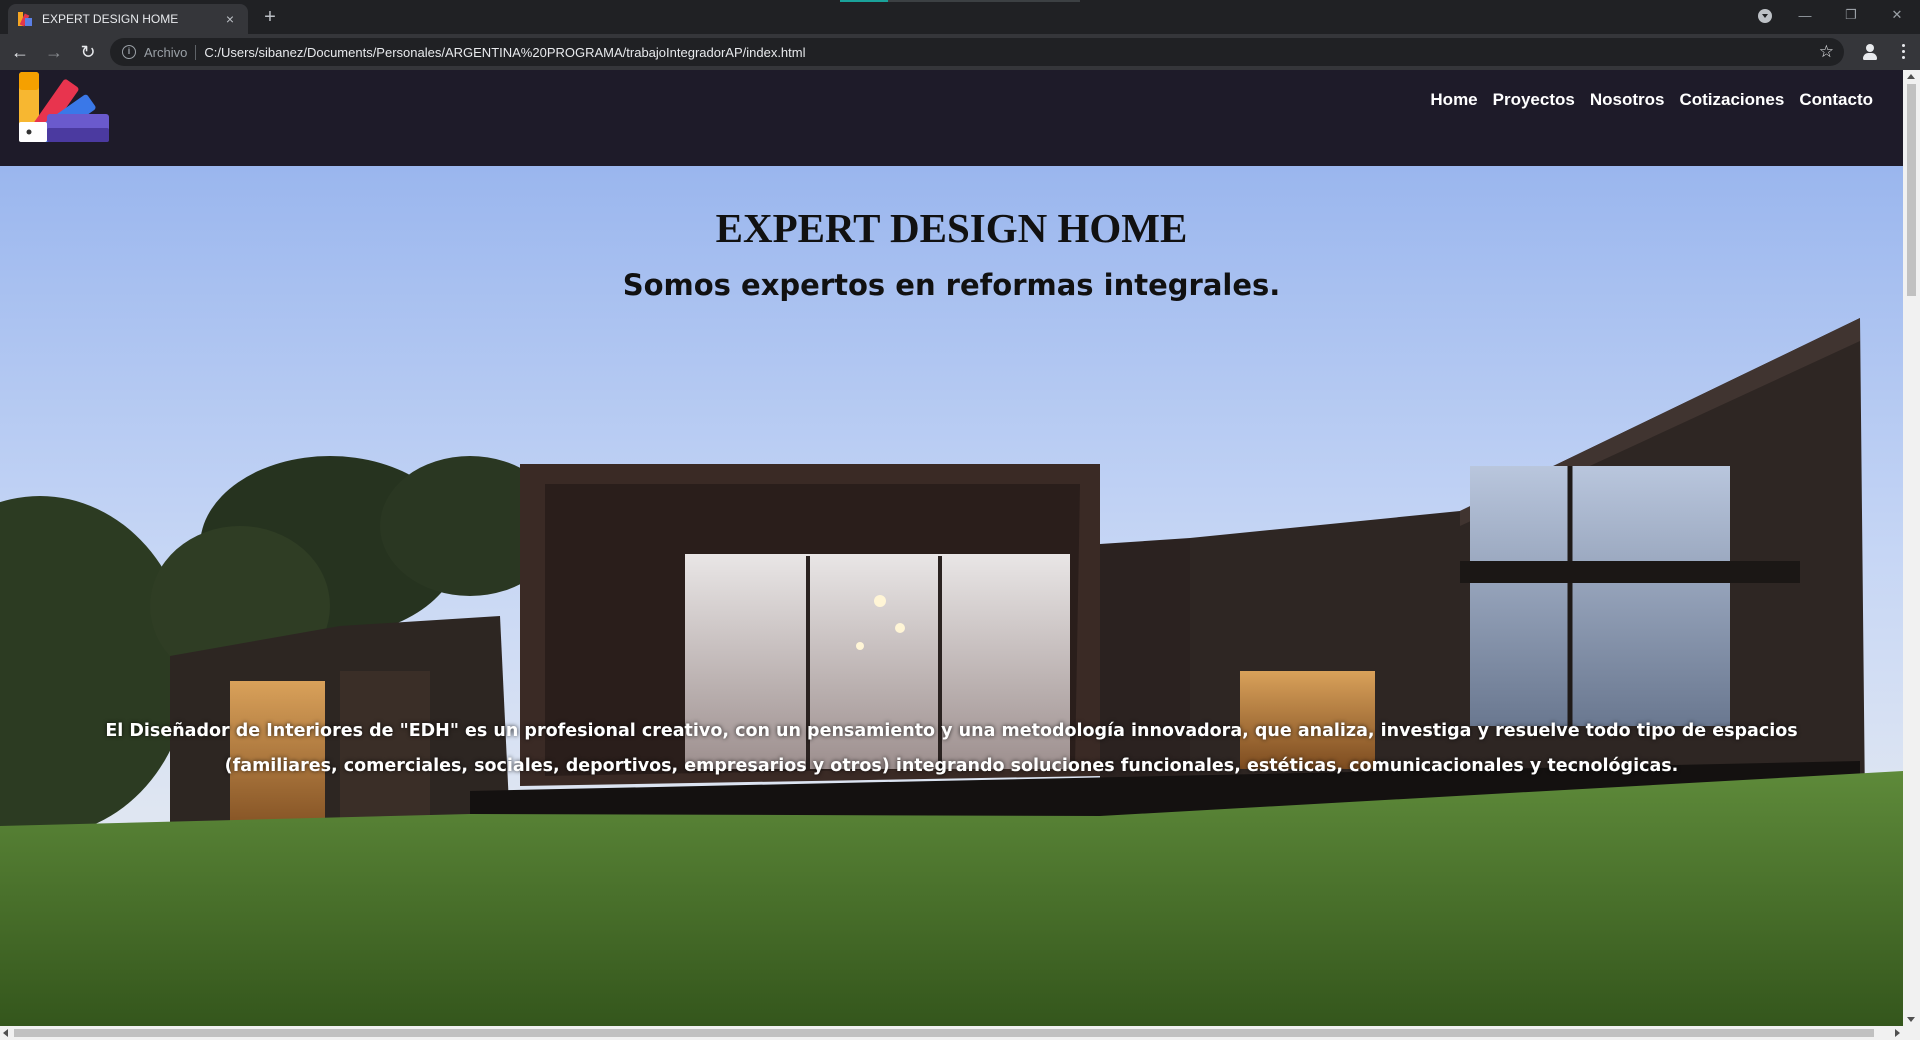 This screenshot has width=1920, height=1040. I want to click on info-icon: i, so click(129, 52).